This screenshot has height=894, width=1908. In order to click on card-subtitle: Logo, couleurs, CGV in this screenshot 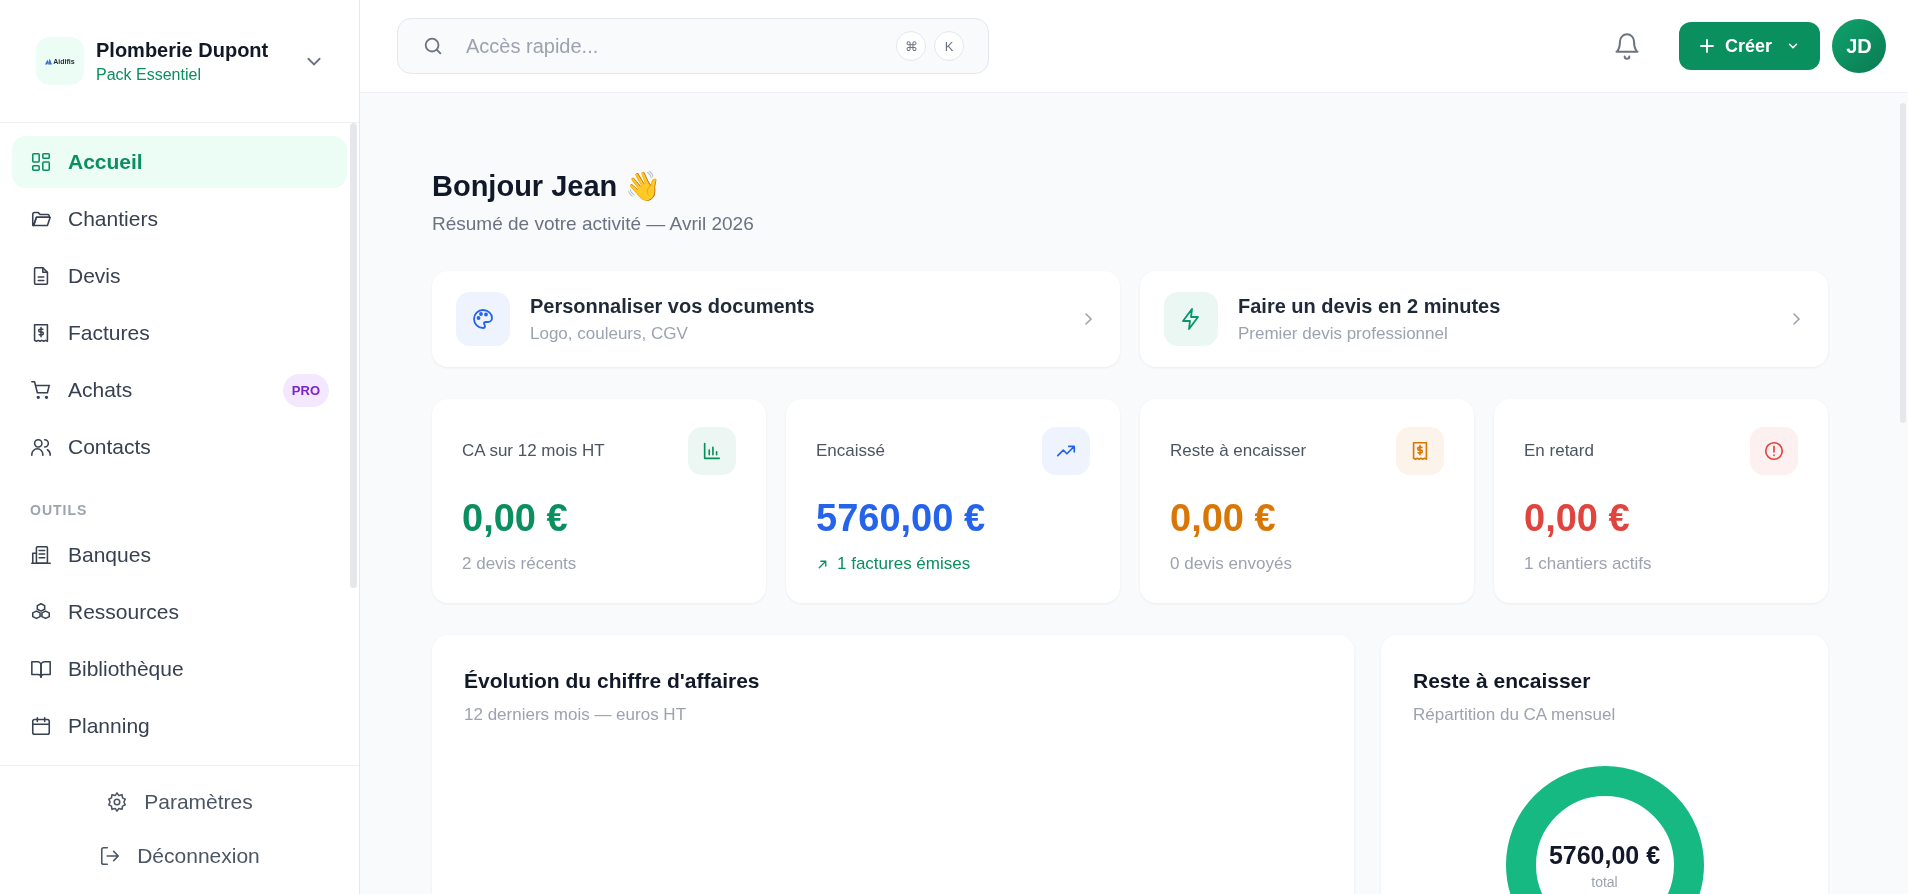, I will do `click(609, 333)`.